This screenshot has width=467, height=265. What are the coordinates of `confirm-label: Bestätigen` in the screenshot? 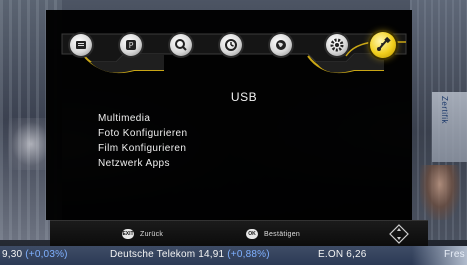 It's located at (282, 234).